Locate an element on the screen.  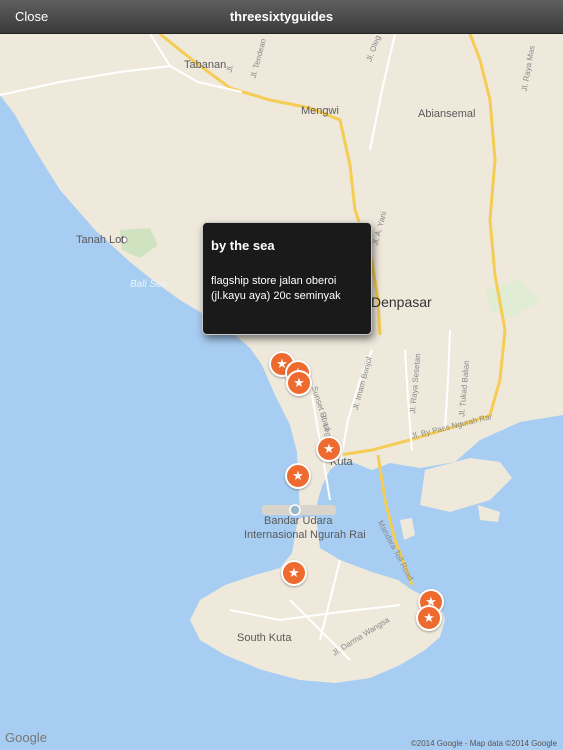
store-marker-3: ★ is located at coordinates (299, 383).